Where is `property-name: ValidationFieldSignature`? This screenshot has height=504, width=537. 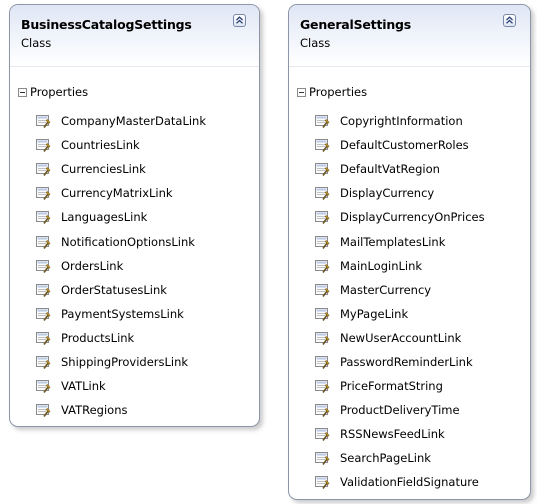
property-name: ValidationFieldSignature is located at coordinates (409, 482).